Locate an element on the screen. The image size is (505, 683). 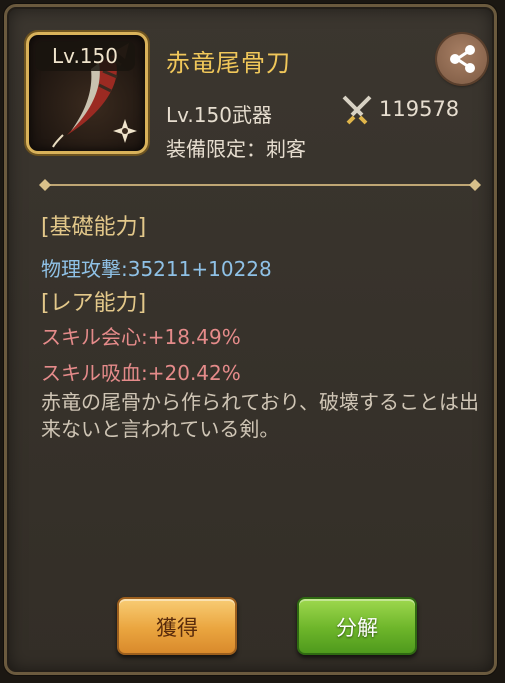
divider-line is located at coordinates (260, 185).